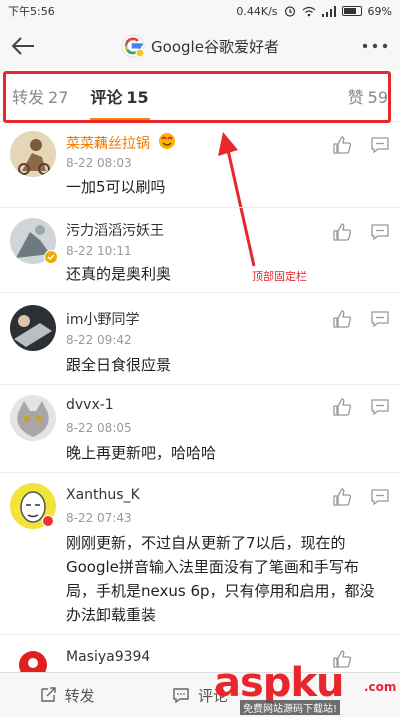 The image size is (400, 717). I want to click on tab-repost: 转发 27, so click(40, 96).